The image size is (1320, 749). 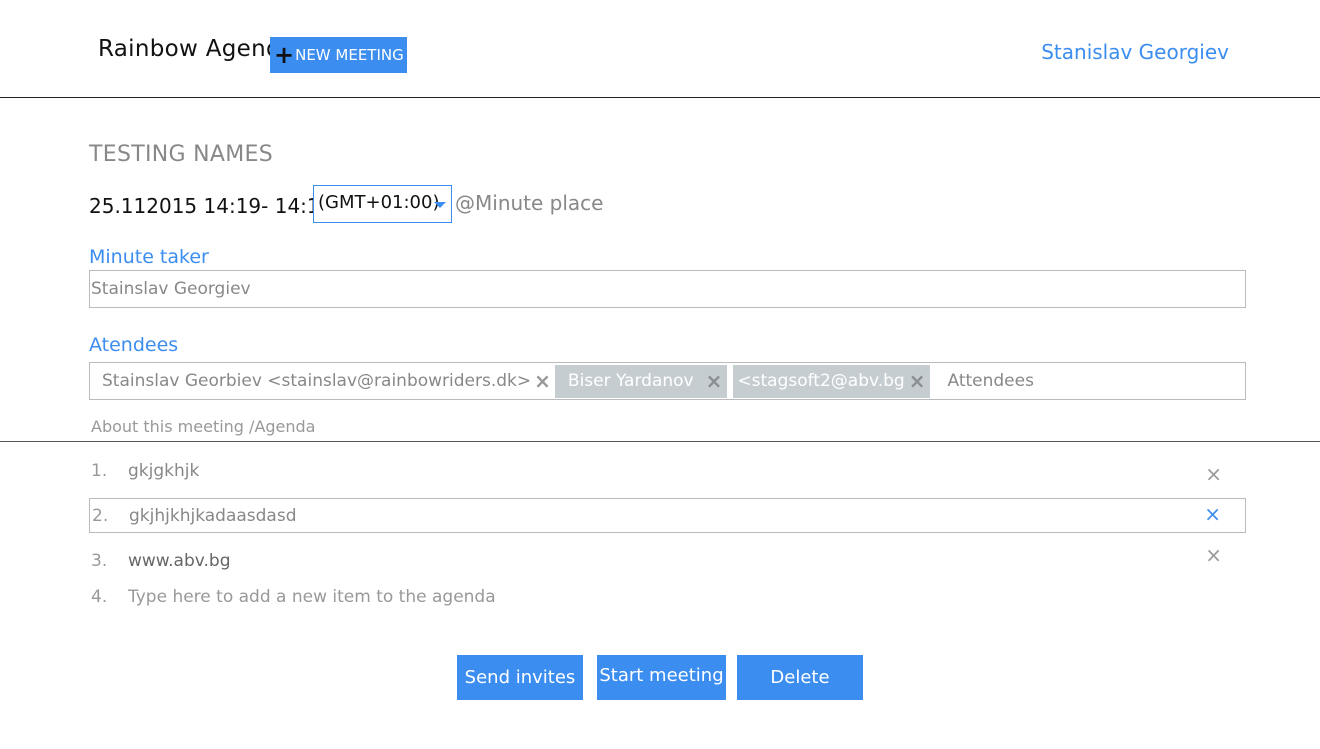 What do you see at coordinates (134, 345) in the screenshot?
I see `attendees-label: Atendees` at bounding box center [134, 345].